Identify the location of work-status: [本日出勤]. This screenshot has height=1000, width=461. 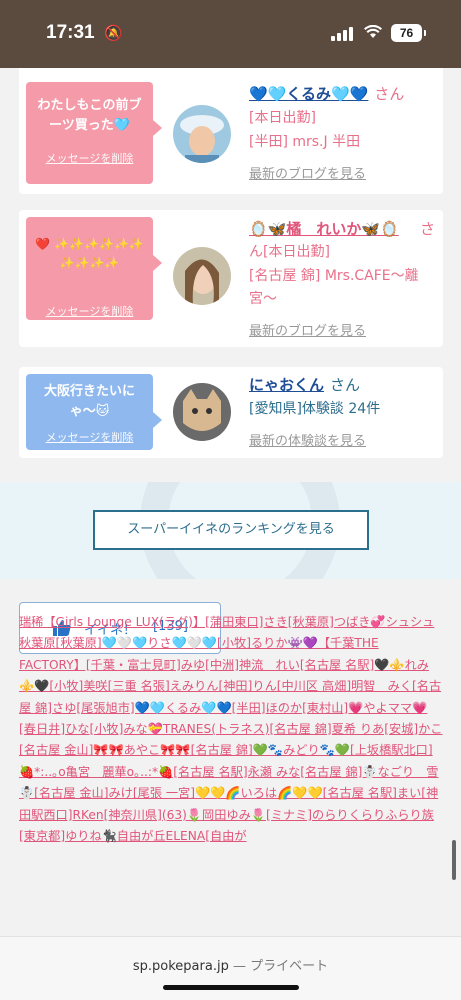
(282, 118).